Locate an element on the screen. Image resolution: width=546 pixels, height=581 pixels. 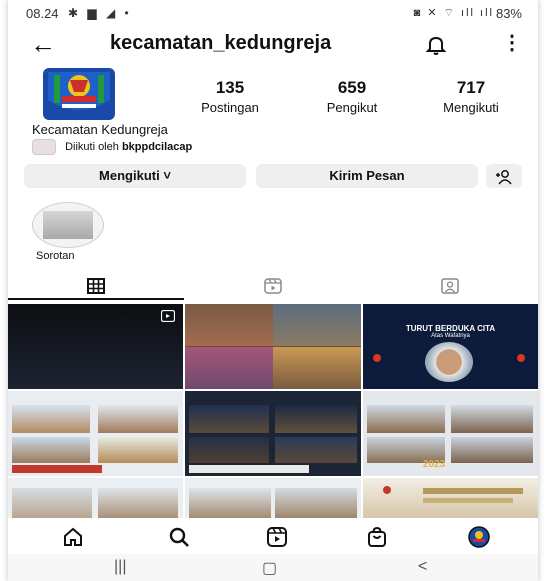
add-person-button is located at coordinates (504, 176).